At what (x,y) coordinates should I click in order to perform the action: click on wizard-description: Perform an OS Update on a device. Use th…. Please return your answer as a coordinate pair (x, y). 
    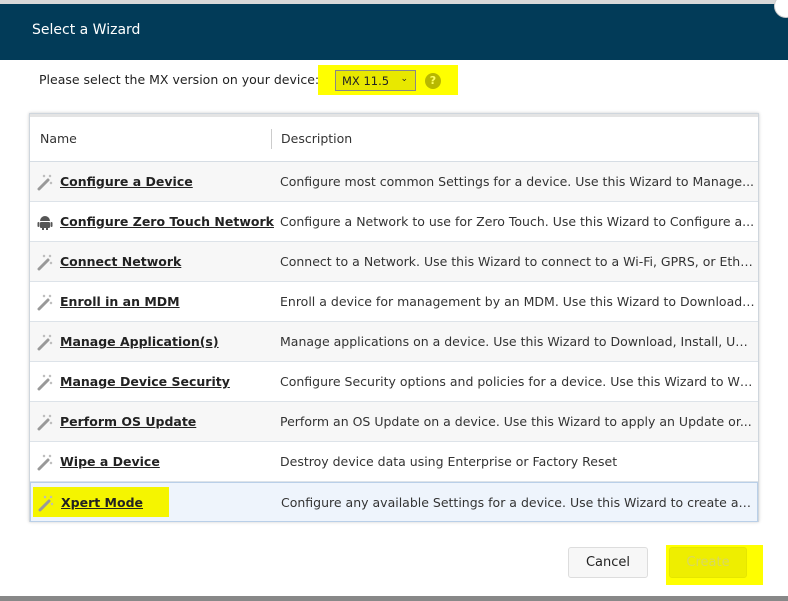
    Looking at the image, I should click on (516, 421).